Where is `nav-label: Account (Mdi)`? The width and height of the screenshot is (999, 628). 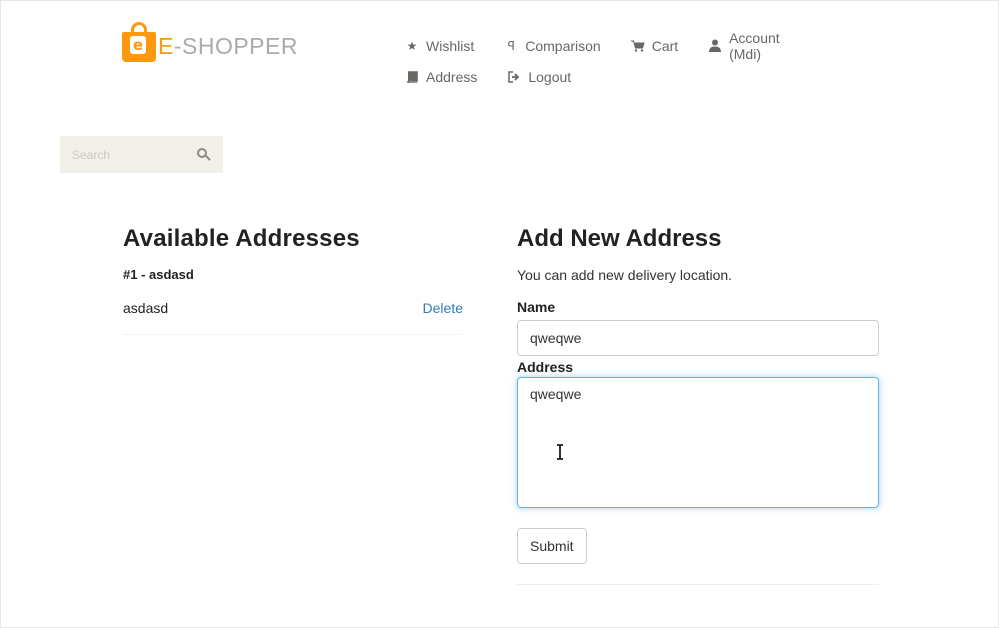
nav-label: Account (Mdi) is located at coordinates (754, 45).